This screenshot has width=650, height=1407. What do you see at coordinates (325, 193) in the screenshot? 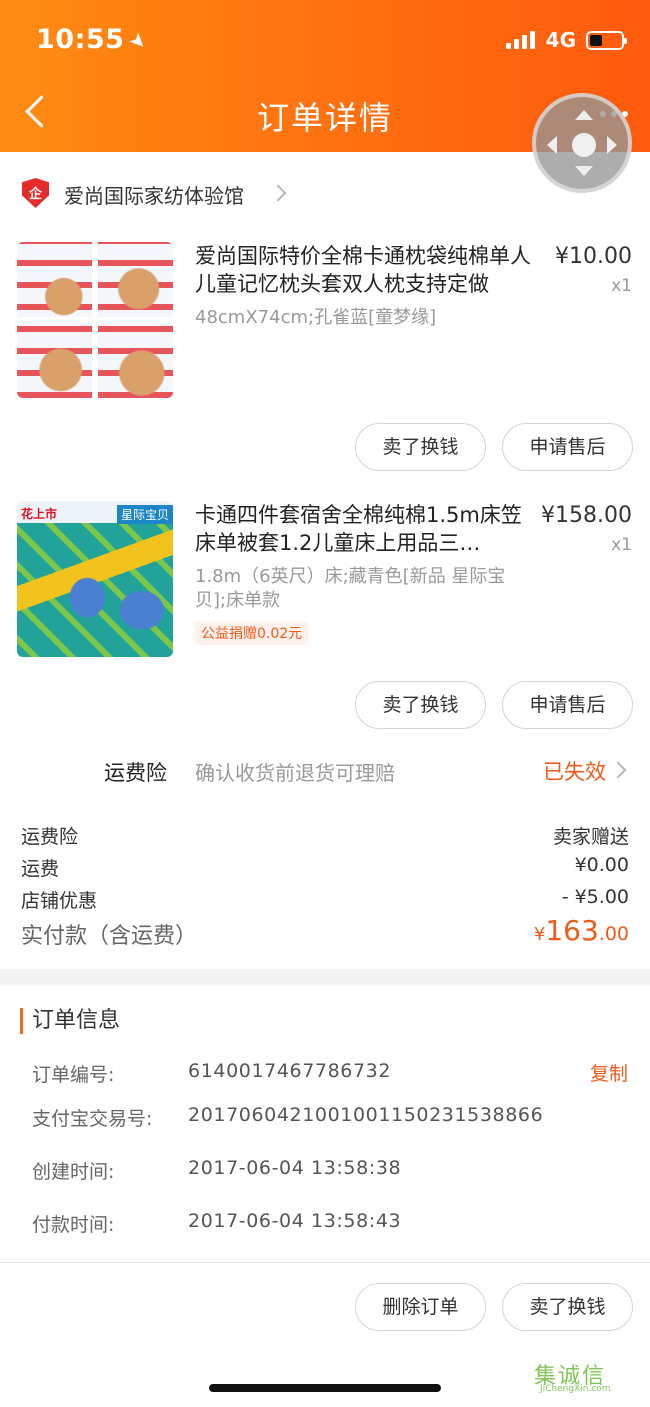
I see `shop-row: 企 爱尚国际家纺体验馆` at bounding box center [325, 193].